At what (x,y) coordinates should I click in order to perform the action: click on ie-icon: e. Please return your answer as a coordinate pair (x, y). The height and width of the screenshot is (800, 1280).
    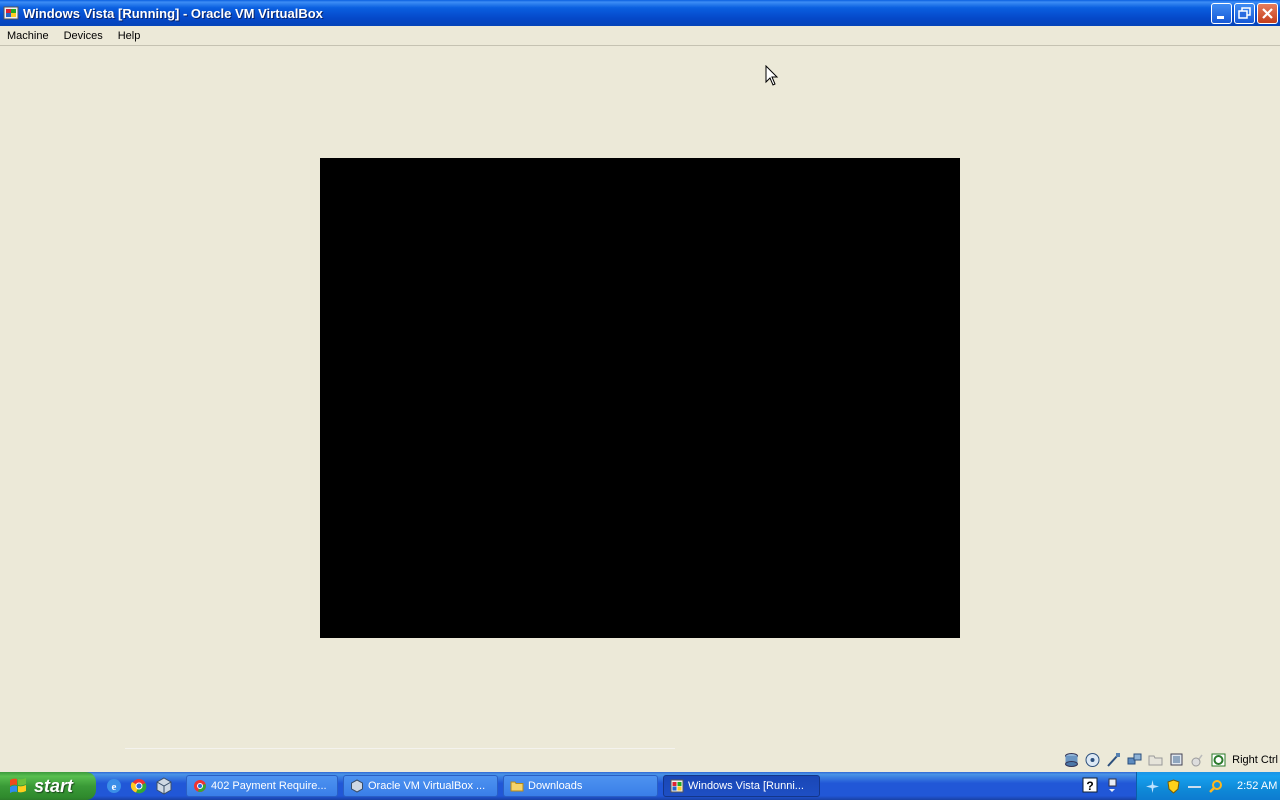
    Looking at the image, I should click on (114, 786).